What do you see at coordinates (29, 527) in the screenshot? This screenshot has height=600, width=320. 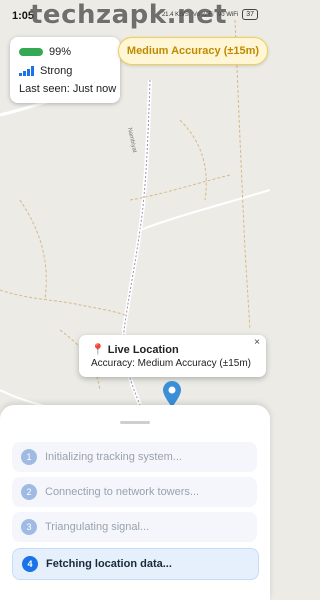 I see `step-number-3: 3` at bounding box center [29, 527].